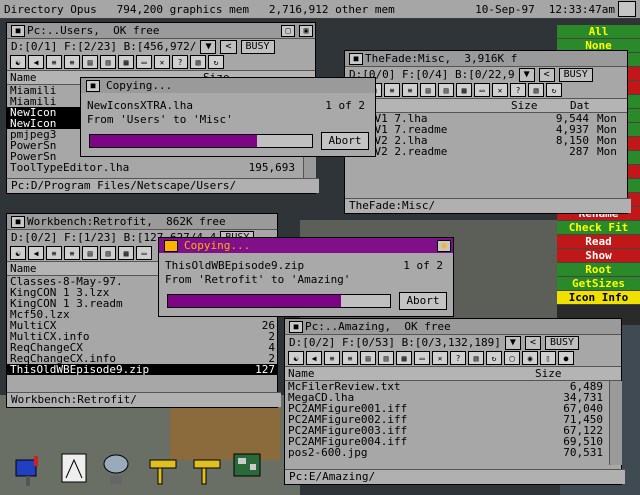  Describe the element at coordinates (314, 358) in the screenshot. I see `arrow-left-icon: ◀` at that location.